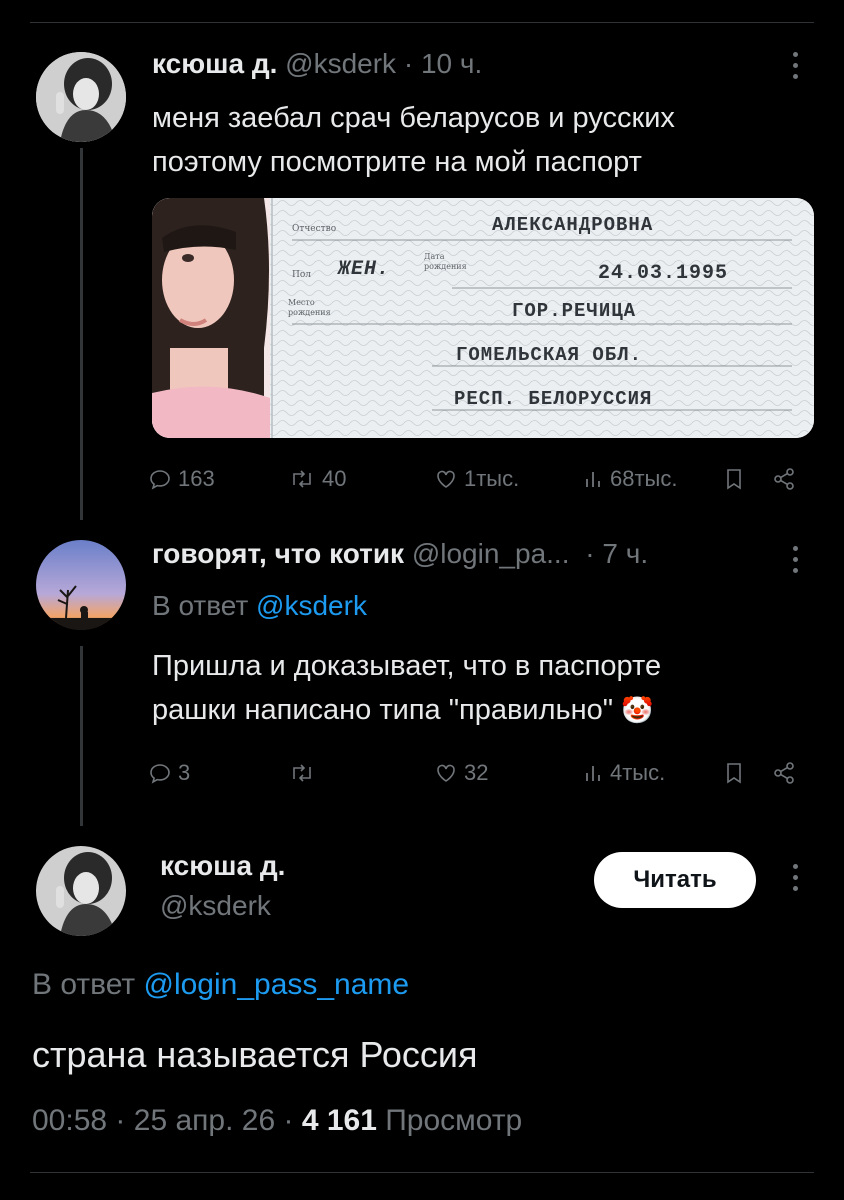 The image size is (844, 1200). Describe the element at coordinates (492, 478) in the screenshot. I see `like-count: 1тыс.` at that location.